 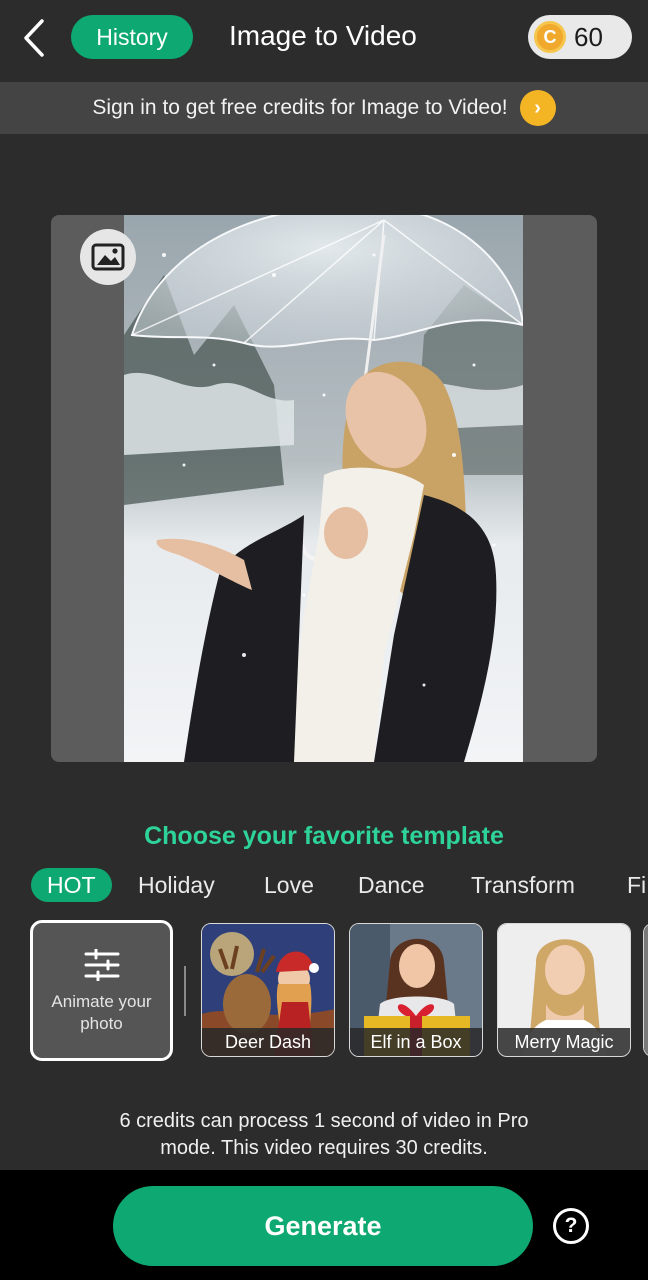 What do you see at coordinates (289, 885) in the screenshot?
I see `tab-love: Love` at bounding box center [289, 885].